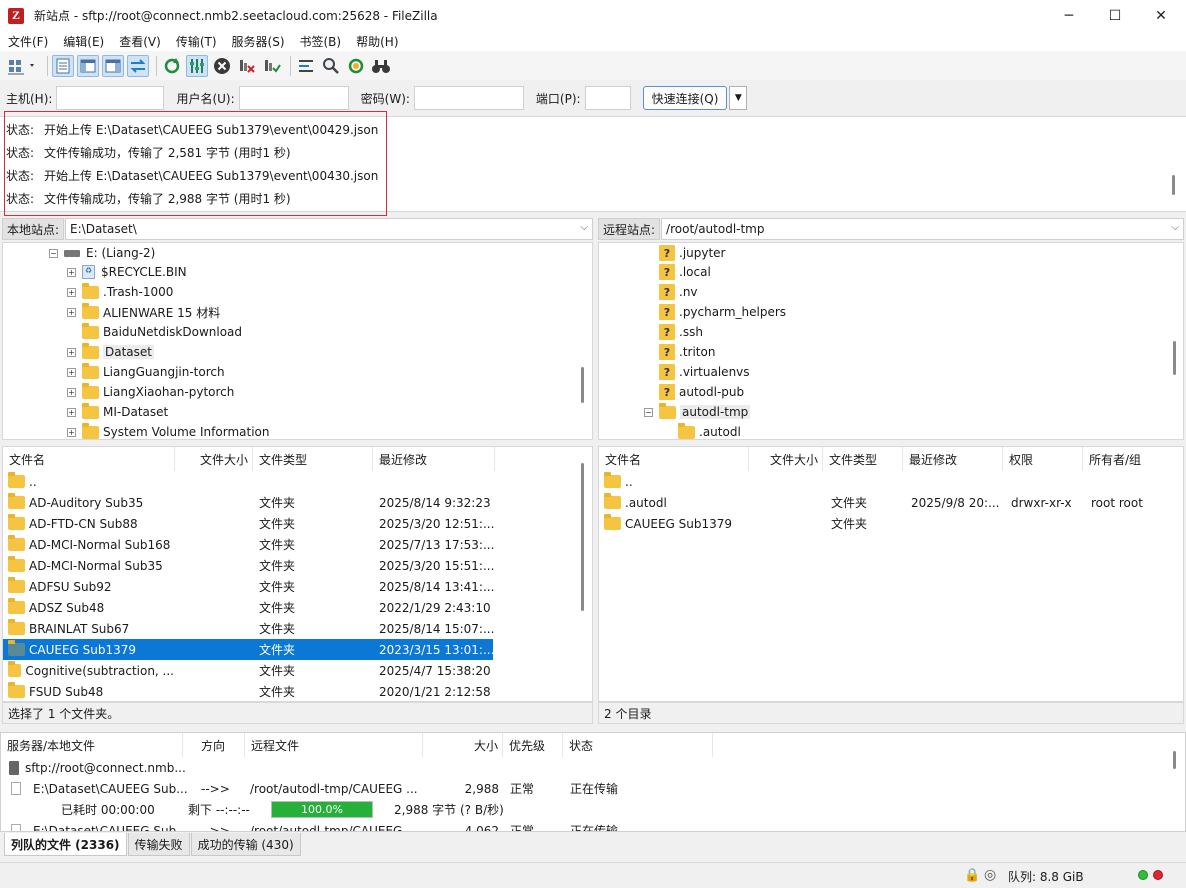 Image resolution: width=1186 pixels, height=888 pixels. I want to click on menu-transfer: 传输(T), so click(196, 41).